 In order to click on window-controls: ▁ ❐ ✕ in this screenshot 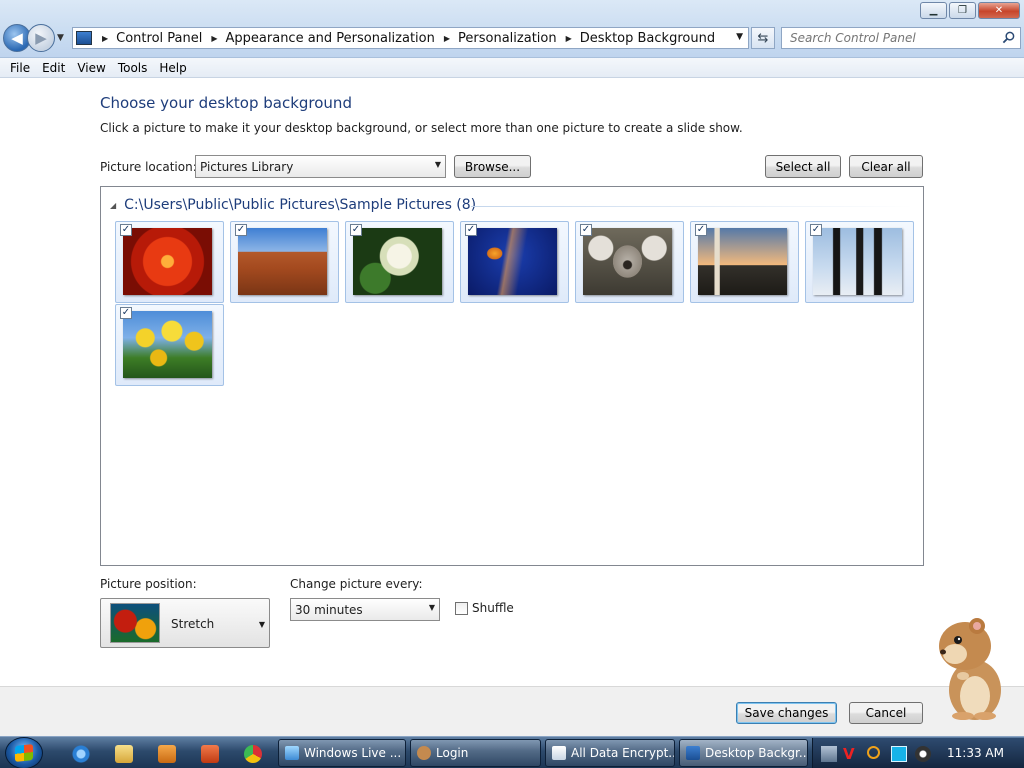, I will do `click(969, 10)`.